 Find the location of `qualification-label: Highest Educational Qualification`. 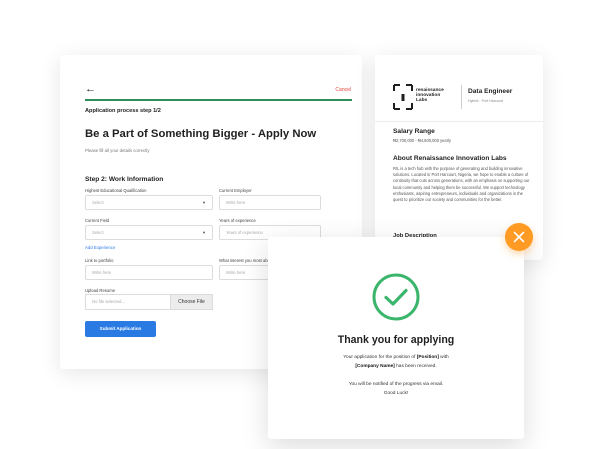

qualification-label: Highest Educational Qualification is located at coordinates (116, 190).